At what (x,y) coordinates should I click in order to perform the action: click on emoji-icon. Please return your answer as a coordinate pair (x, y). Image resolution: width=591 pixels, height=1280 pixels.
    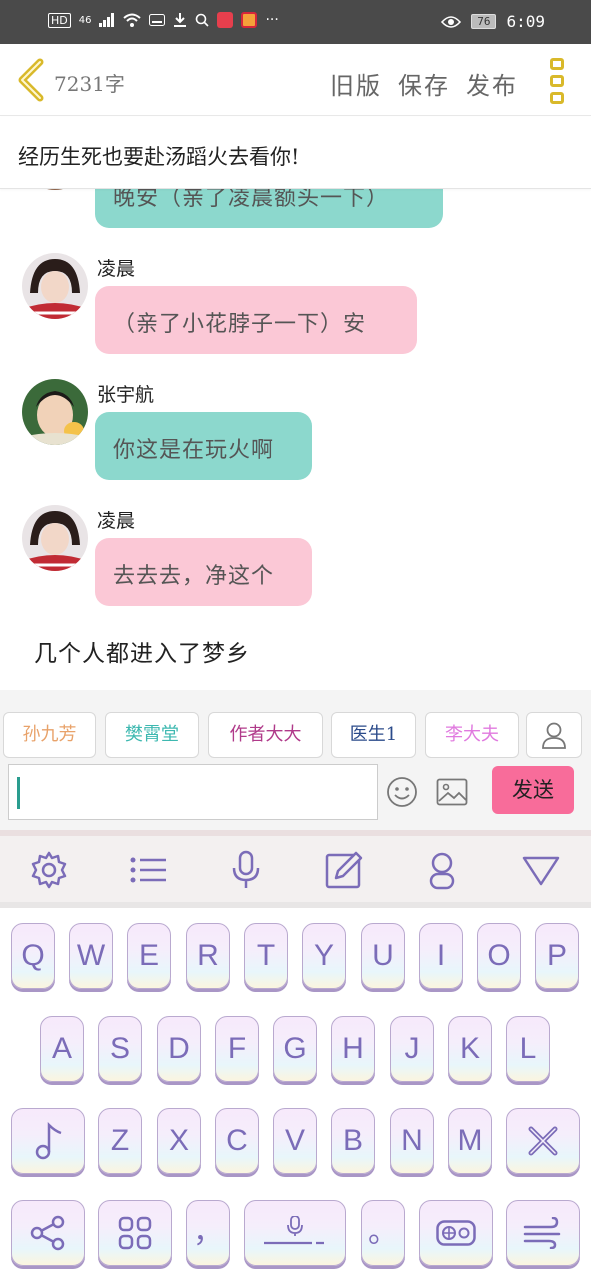
    Looking at the image, I should click on (402, 792).